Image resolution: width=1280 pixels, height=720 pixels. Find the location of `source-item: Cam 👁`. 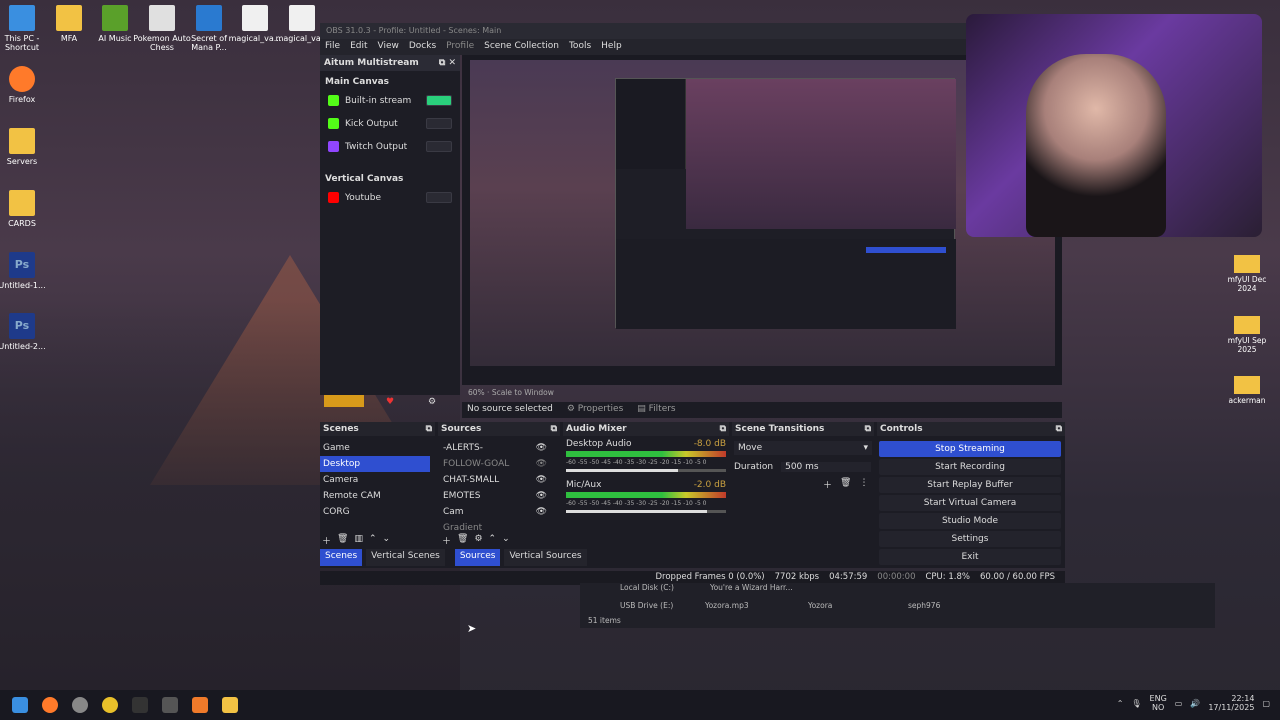

source-item: Cam 👁 is located at coordinates (495, 512).